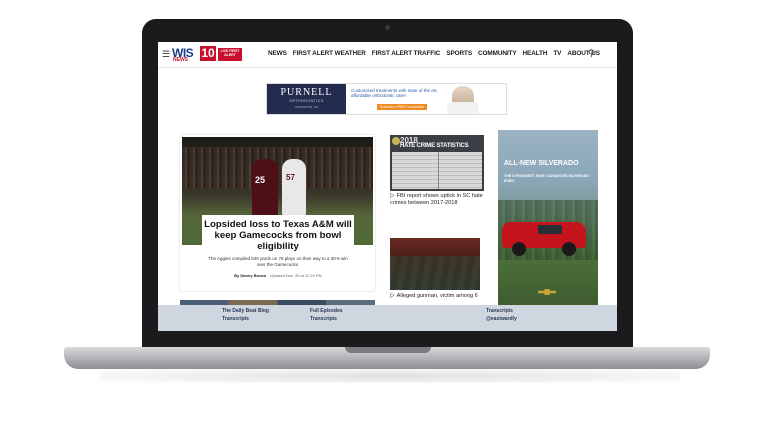  Describe the element at coordinates (250, 275) in the screenshot. I see `byline-author: By Danny Brown` at that location.